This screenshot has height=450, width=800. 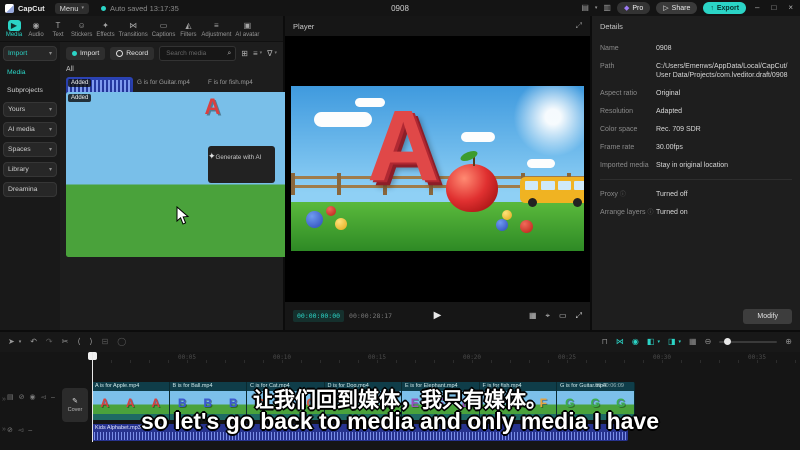 What do you see at coordinates (139, 8) in the screenshot?
I see `autosave-status: Auto saved 13:17:35` at bounding box center [139, 8].